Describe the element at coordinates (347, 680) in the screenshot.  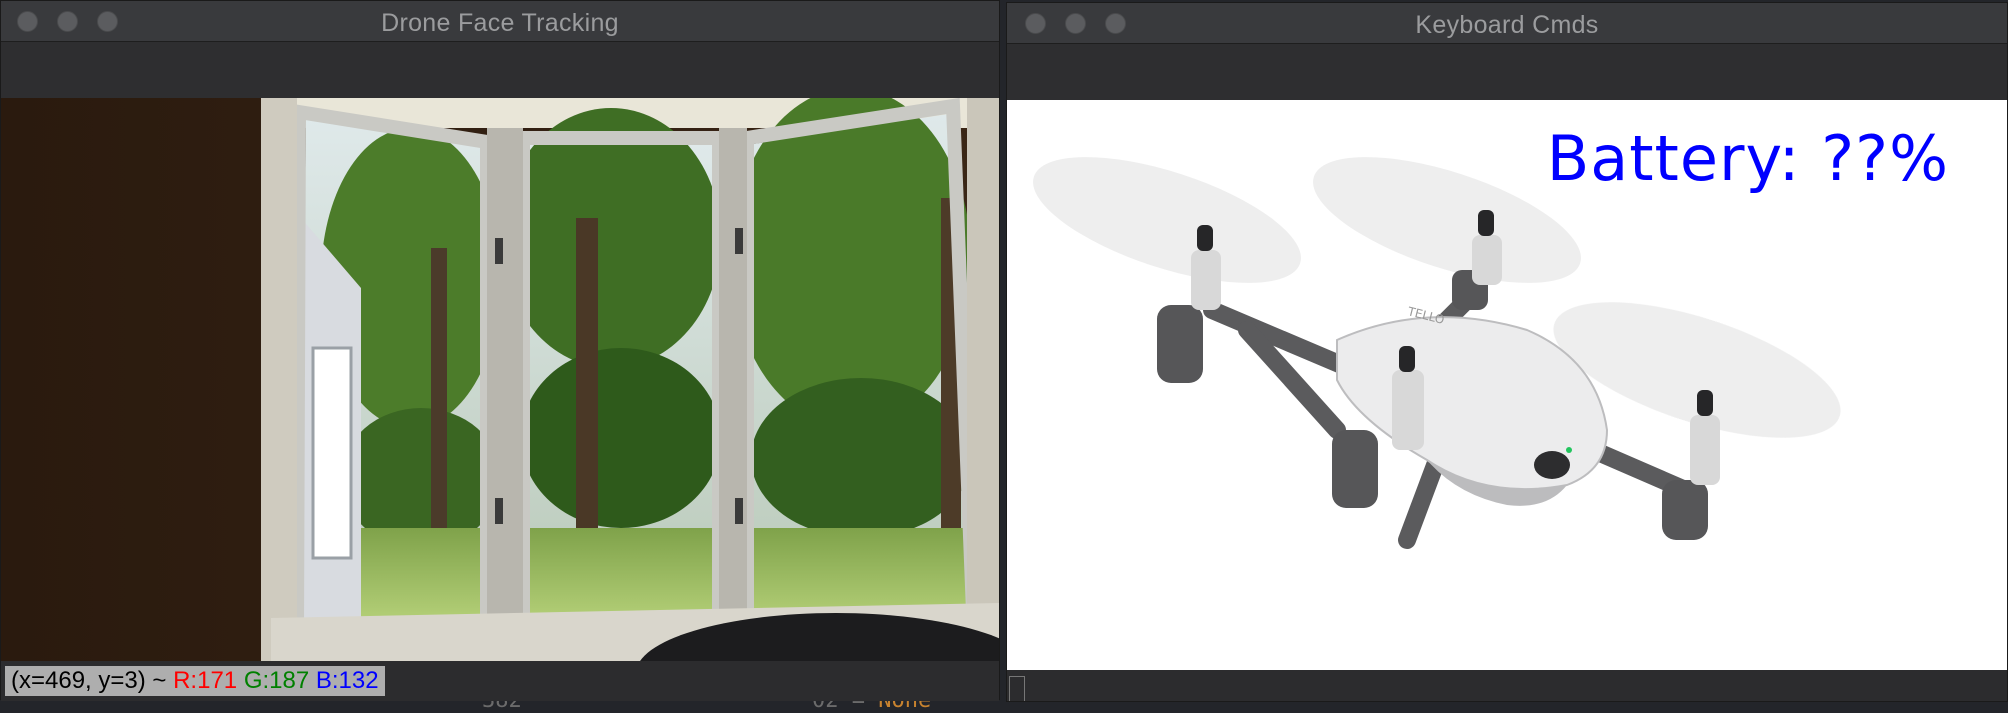
I see `blue-channel-value: B:132` at that location.